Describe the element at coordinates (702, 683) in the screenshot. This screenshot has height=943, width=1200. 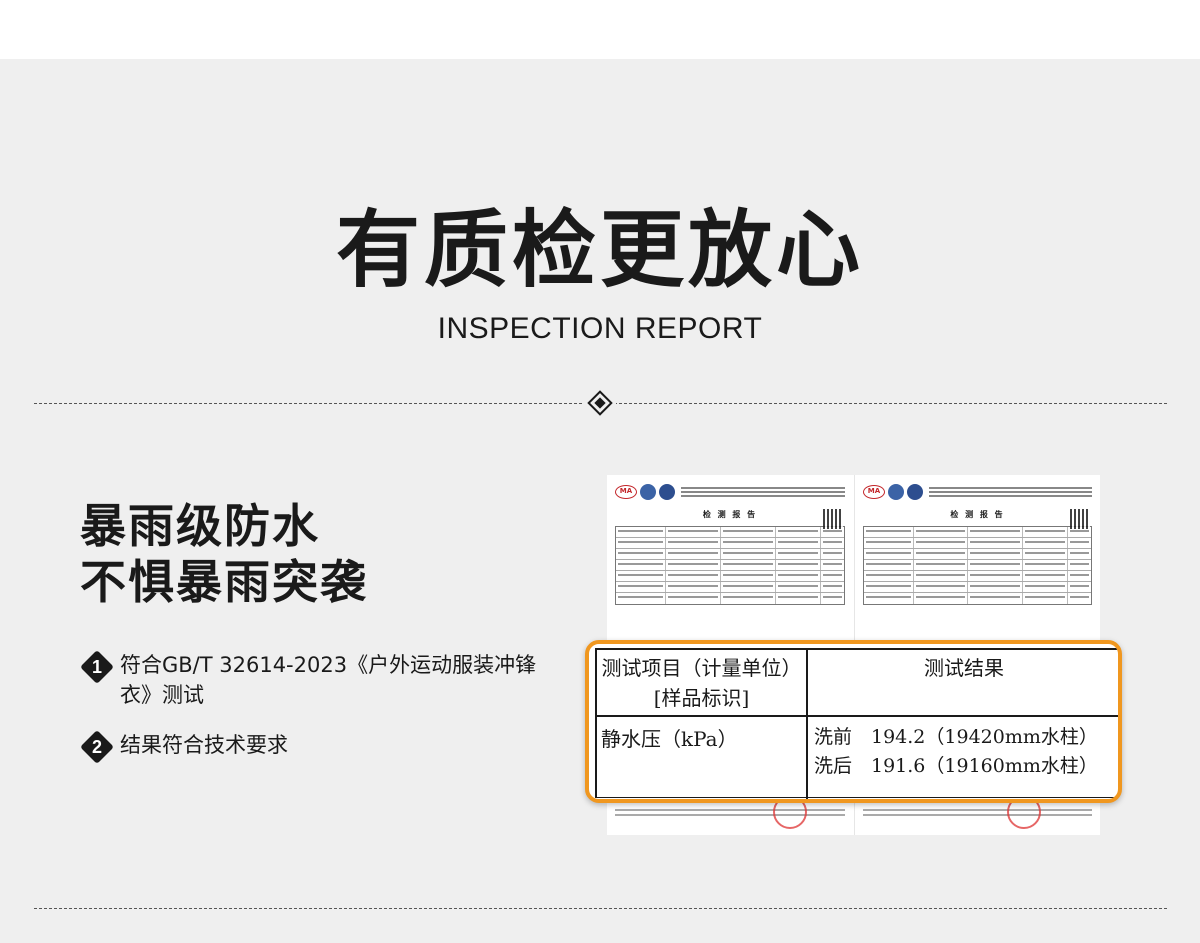
I see `callout-header-item: 测试项目（计量单位） [样品标识]` at that location.